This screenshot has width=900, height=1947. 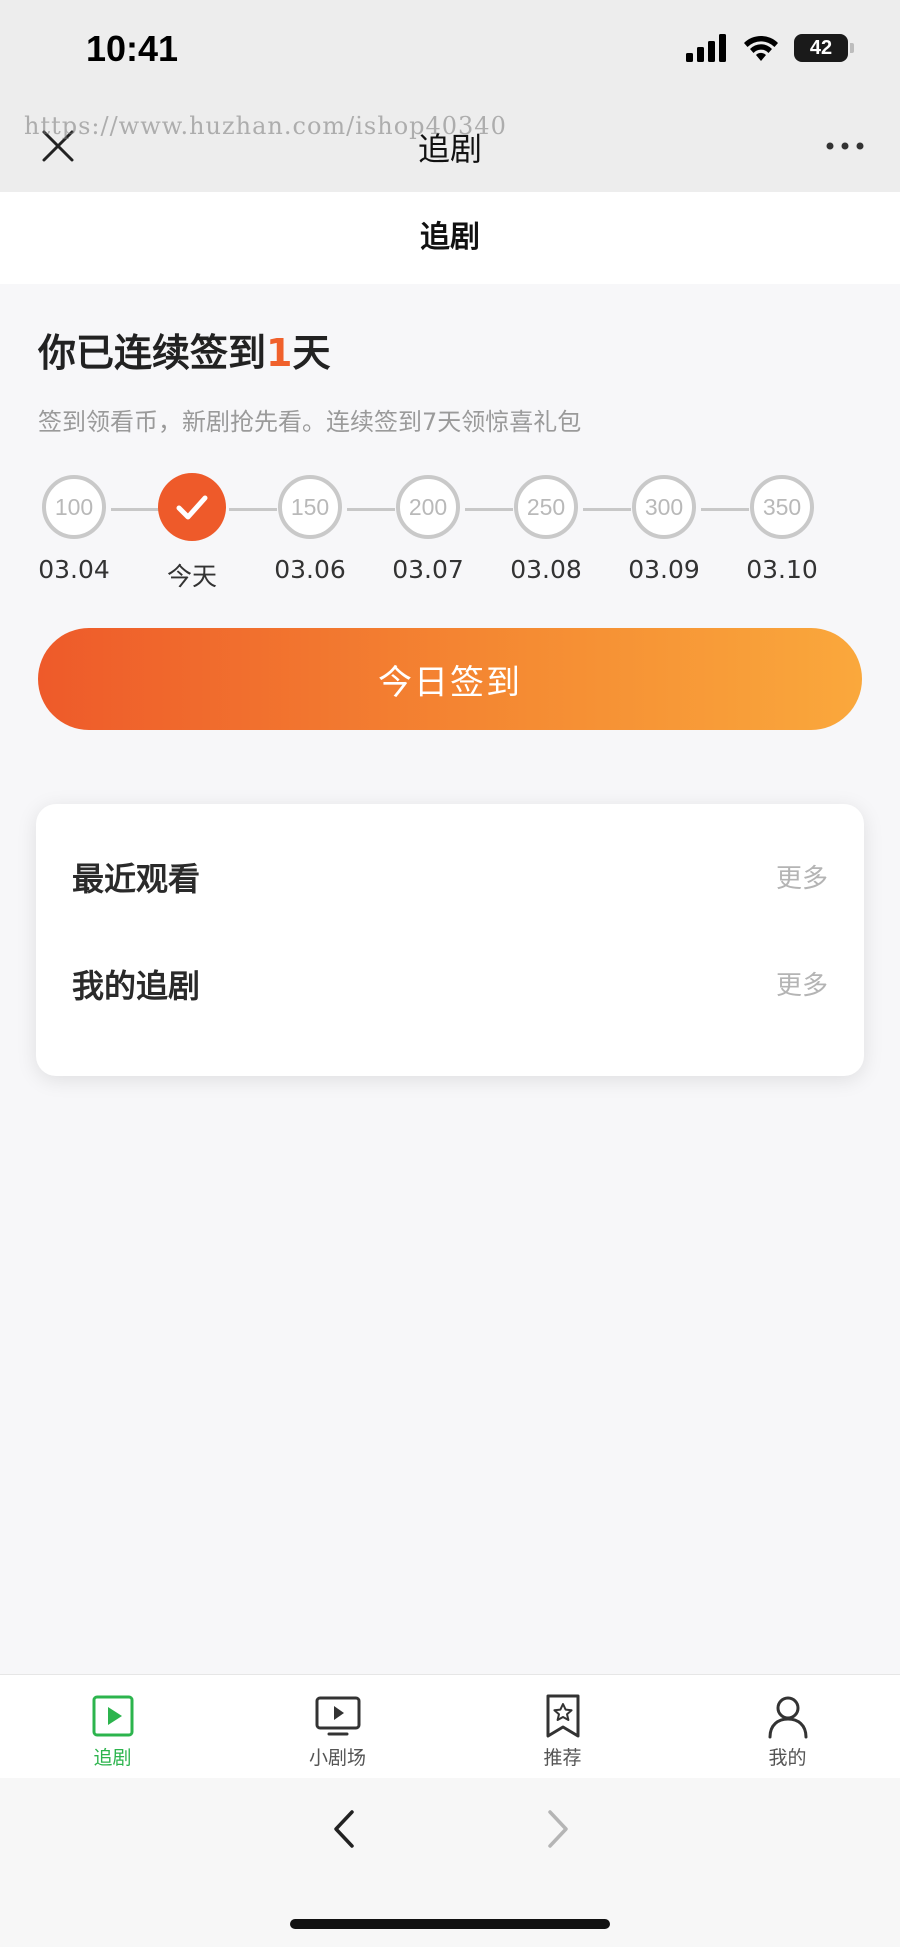 I want to click on tab-mine: 我的, so click(x=787, y=1727).